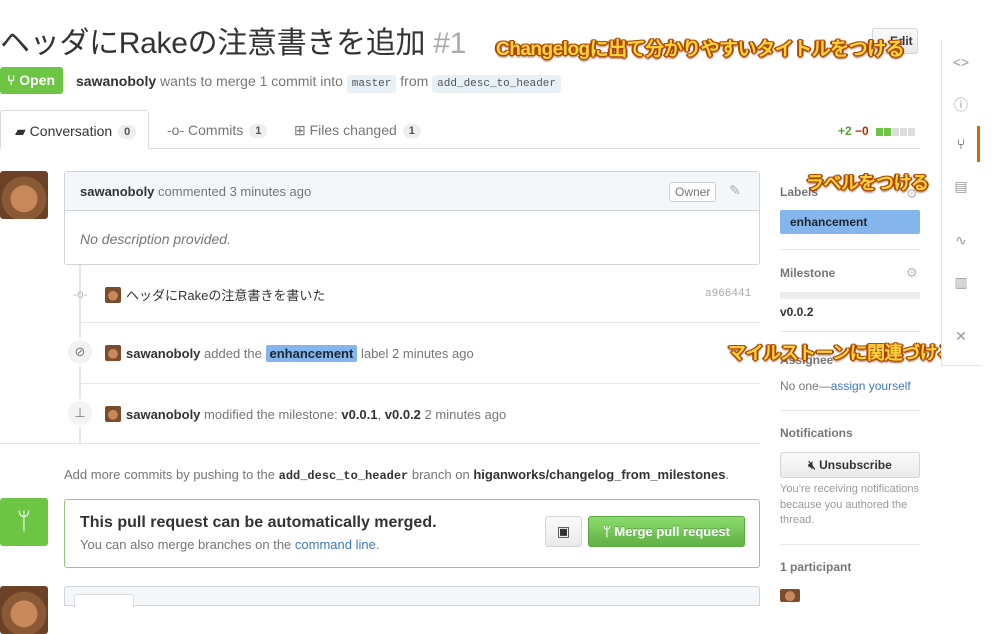 The width and height of the screenshot is (994, 634). I want to click on base-branch: master, so click(371, 84).